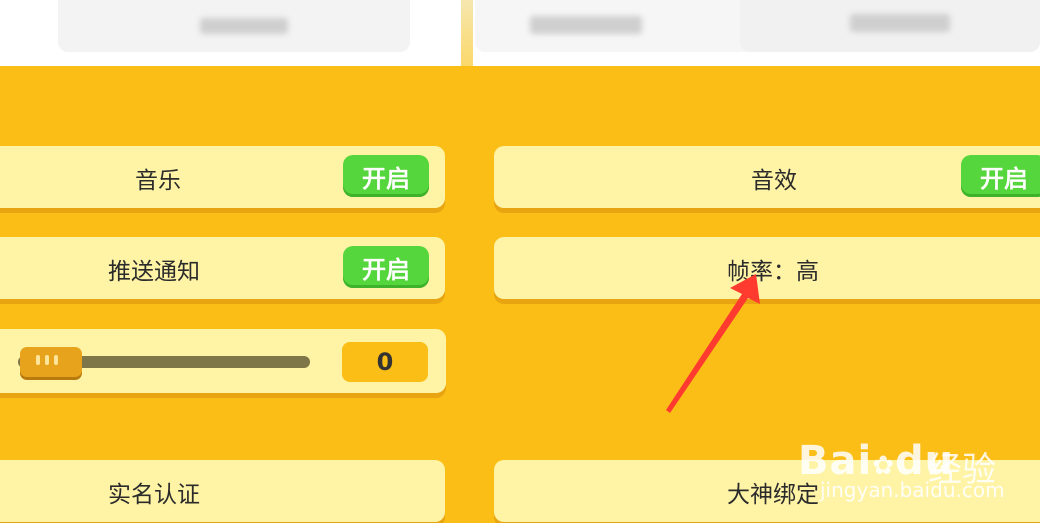 The height and width of the screenshot is (523, 1040). Describe the element at coordinates (385, 362) in the screenshot. I see `slider-value: 0` at that location.